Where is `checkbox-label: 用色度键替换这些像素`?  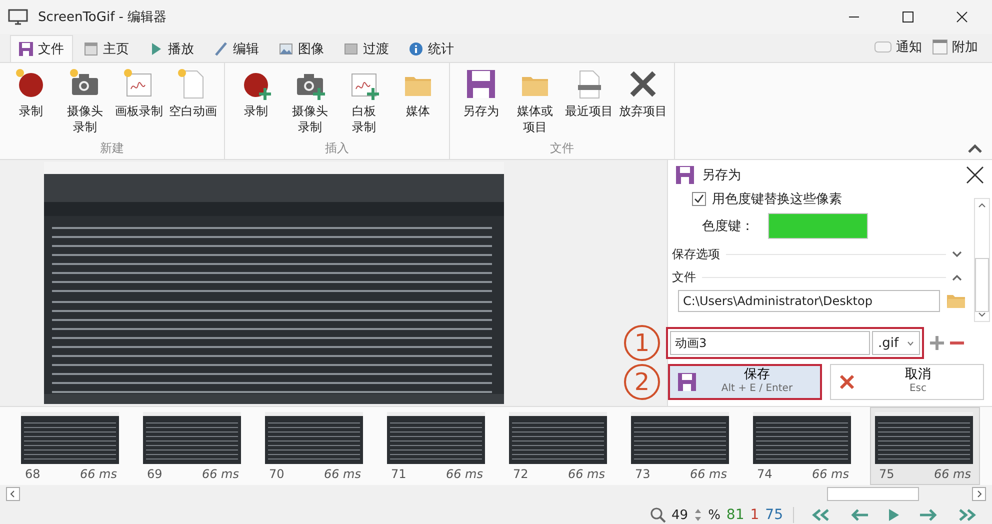 checkbox-label: 用色度键替换这些像素 is located at coordinates (777, 199).